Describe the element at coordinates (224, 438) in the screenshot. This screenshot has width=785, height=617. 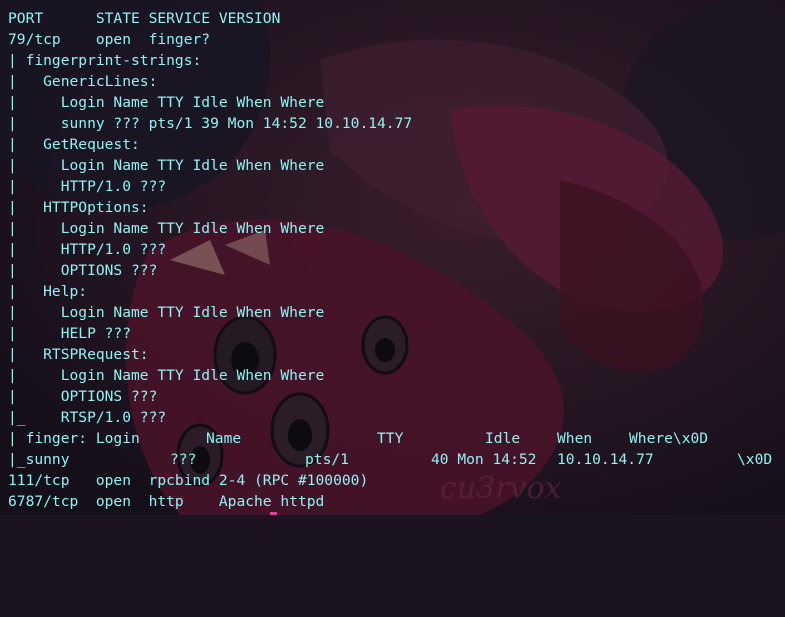
I see `finger-header-name: Name` at that location.